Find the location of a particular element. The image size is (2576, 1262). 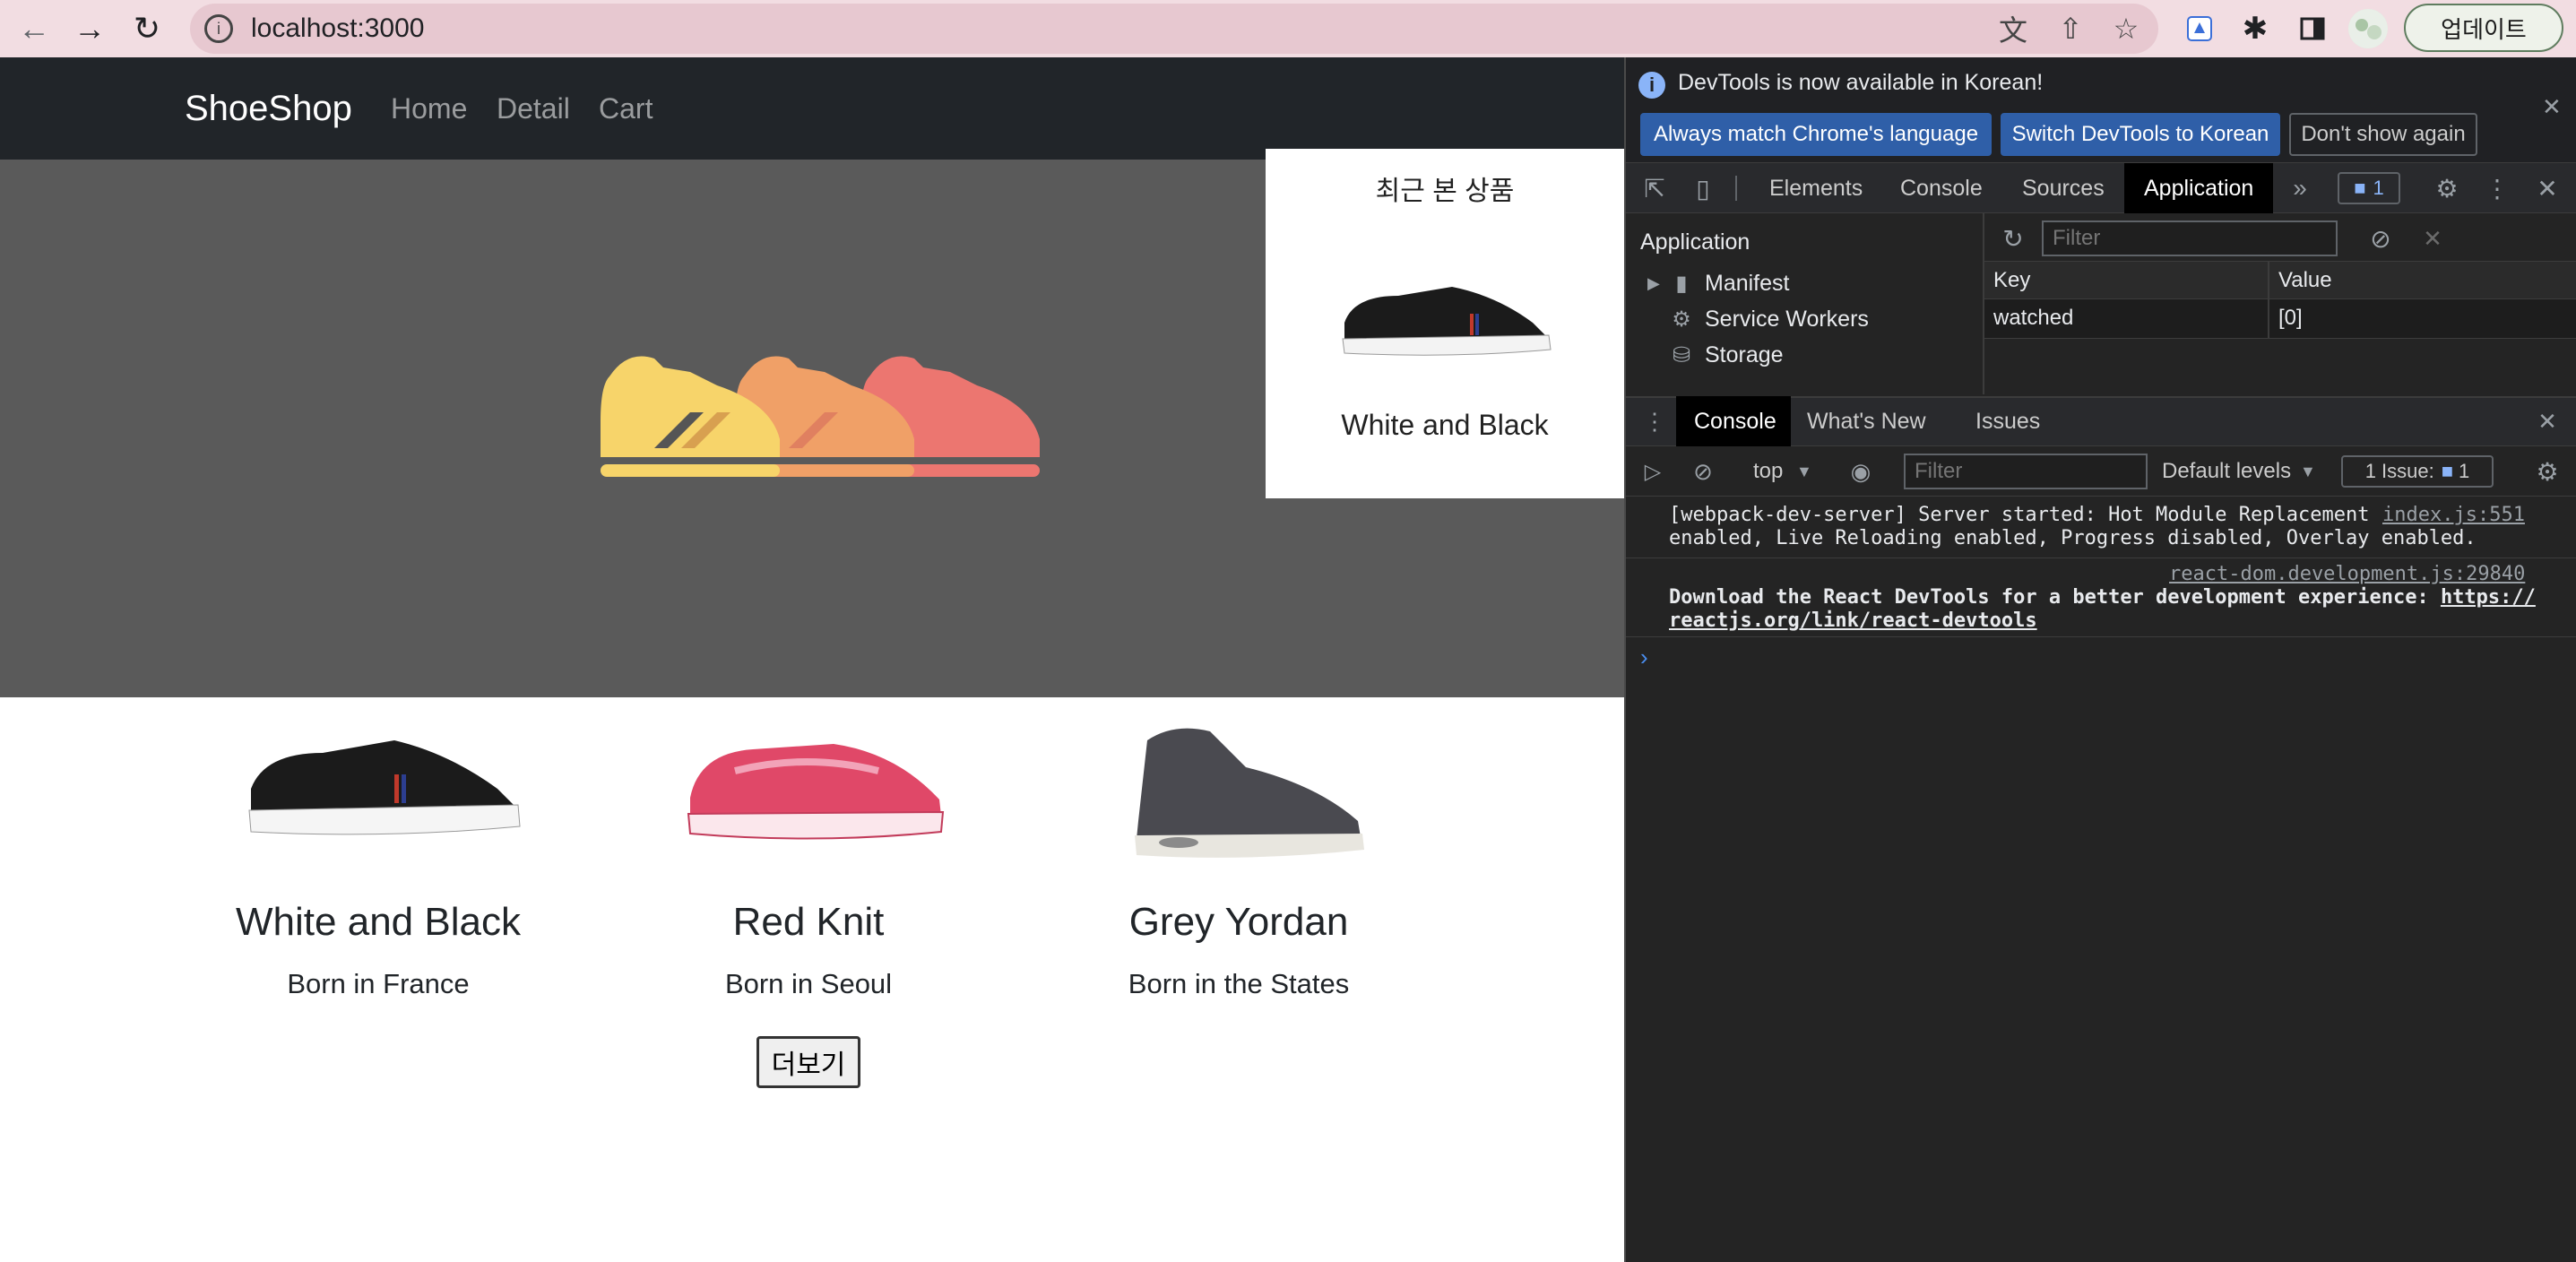

issue-message-icon: ■ is located at coordinates (2447, 471).